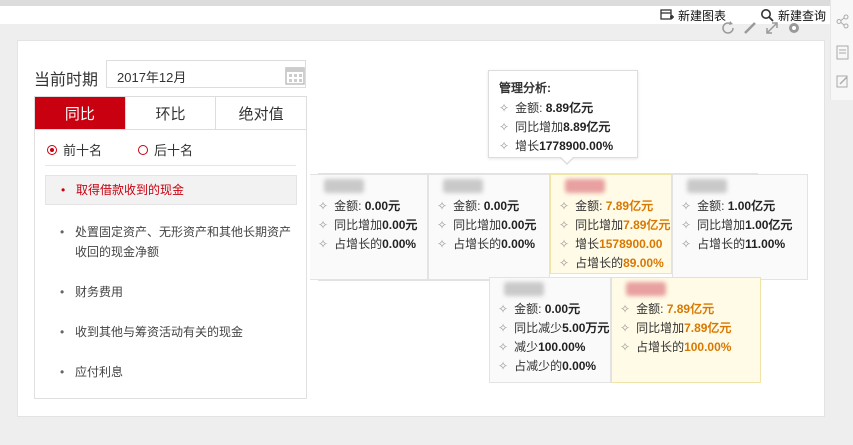  Describe the element at coordinates (539, 127) in the screenshot. I see `tooltip-label: 同比增加` at that location.